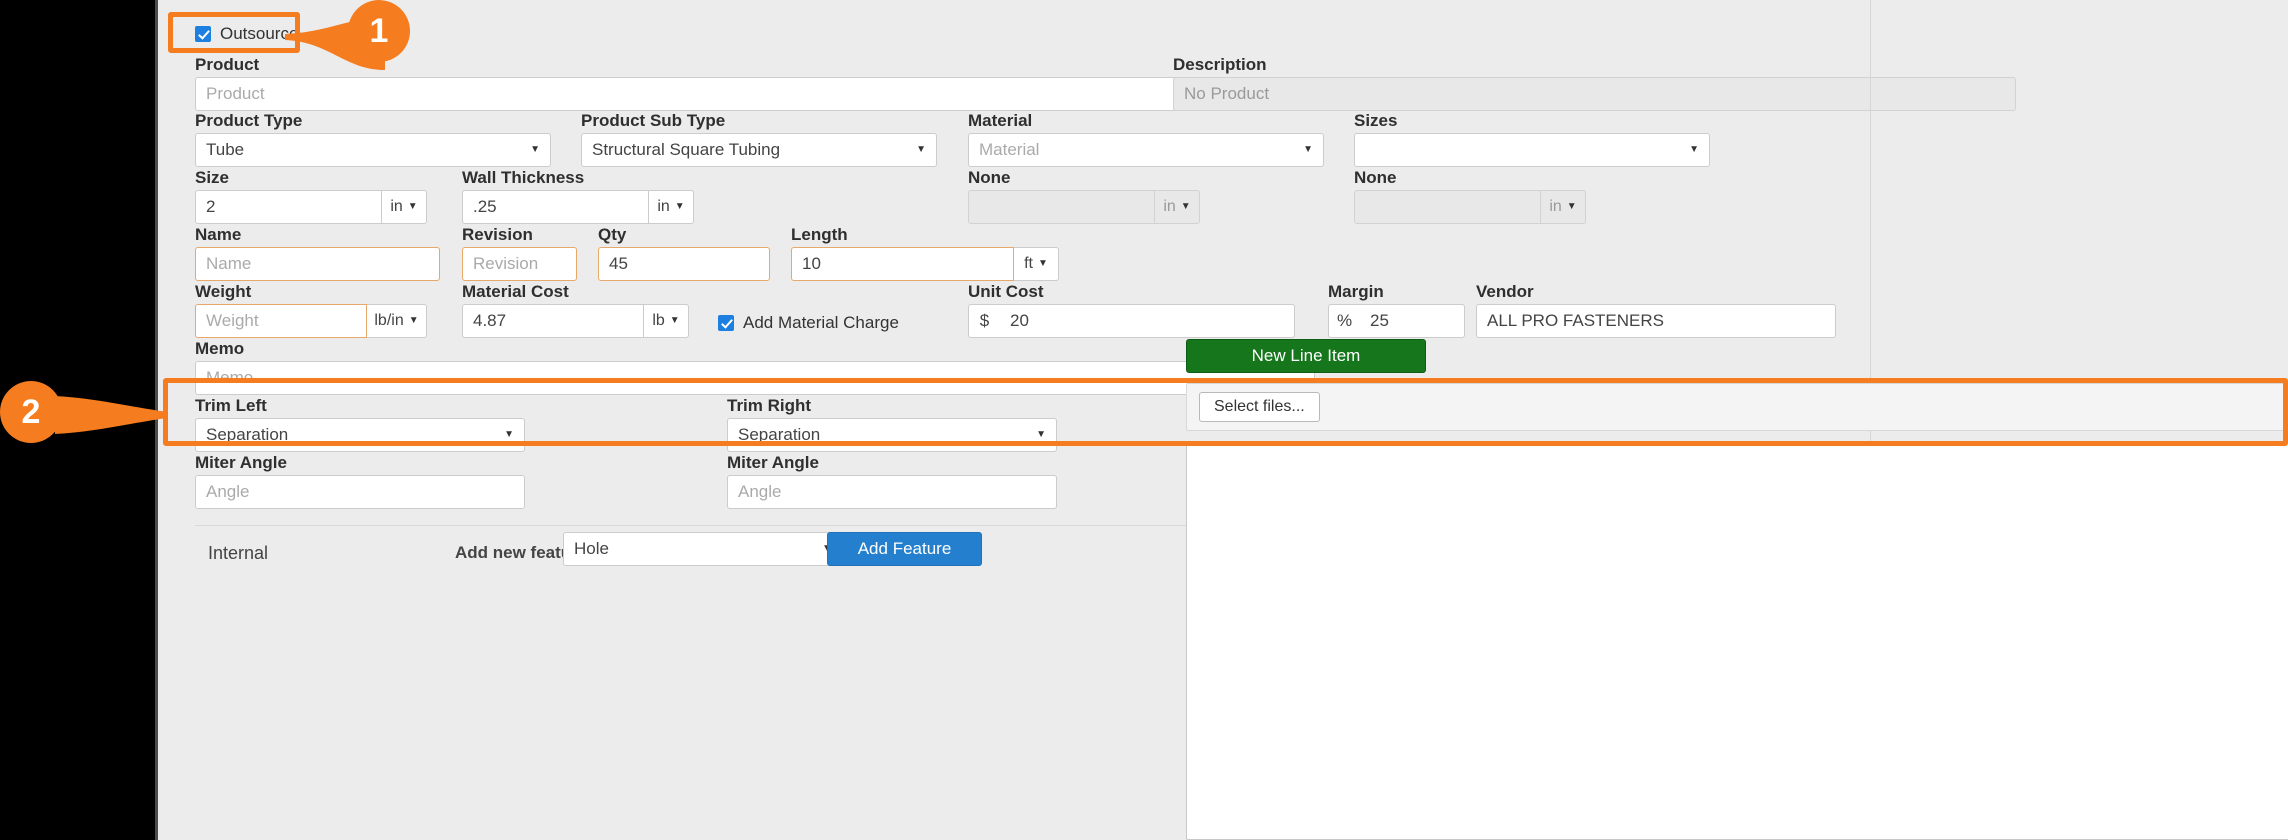 Image resolution: width=2288 pixels, height=840 pixels. I want to click on none-2-unit-value: in, so click(1555, 206).